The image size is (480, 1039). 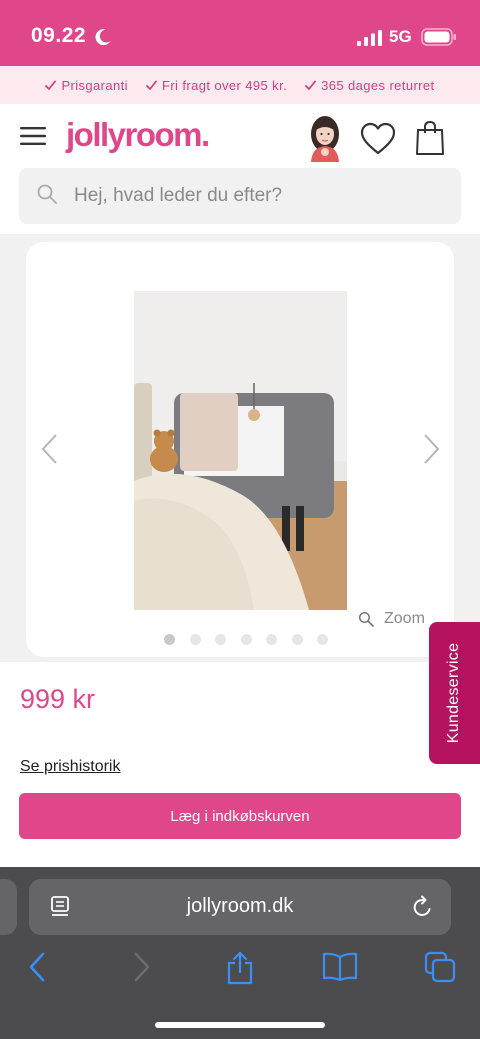 I want to click on address-bar: jollyroom.dk, so click(x=240, y=907).